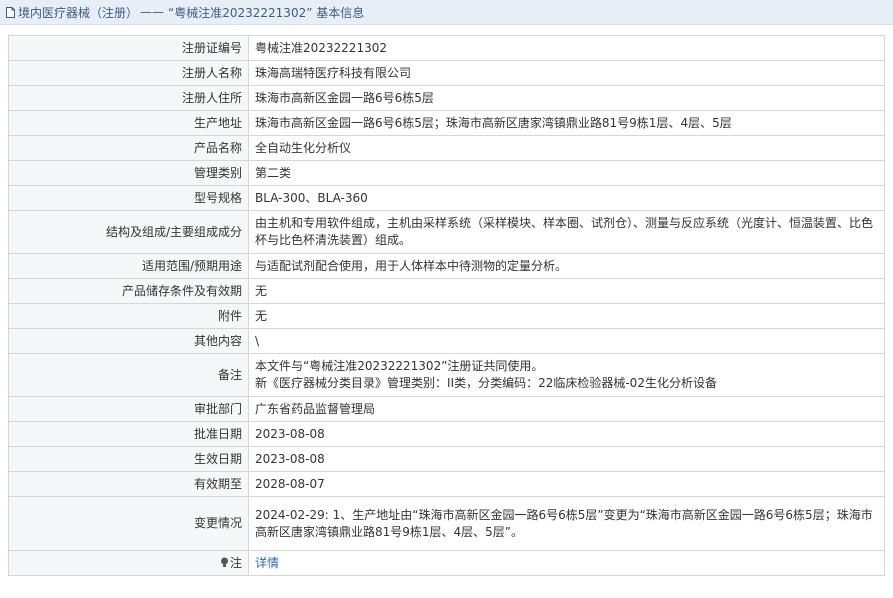 The width and height of the screenshot is (893, 598). What do you see at coordinates (128, 563) in the screenshot?
I see `note-label-cell: 注` at bounding box center [128, 563].